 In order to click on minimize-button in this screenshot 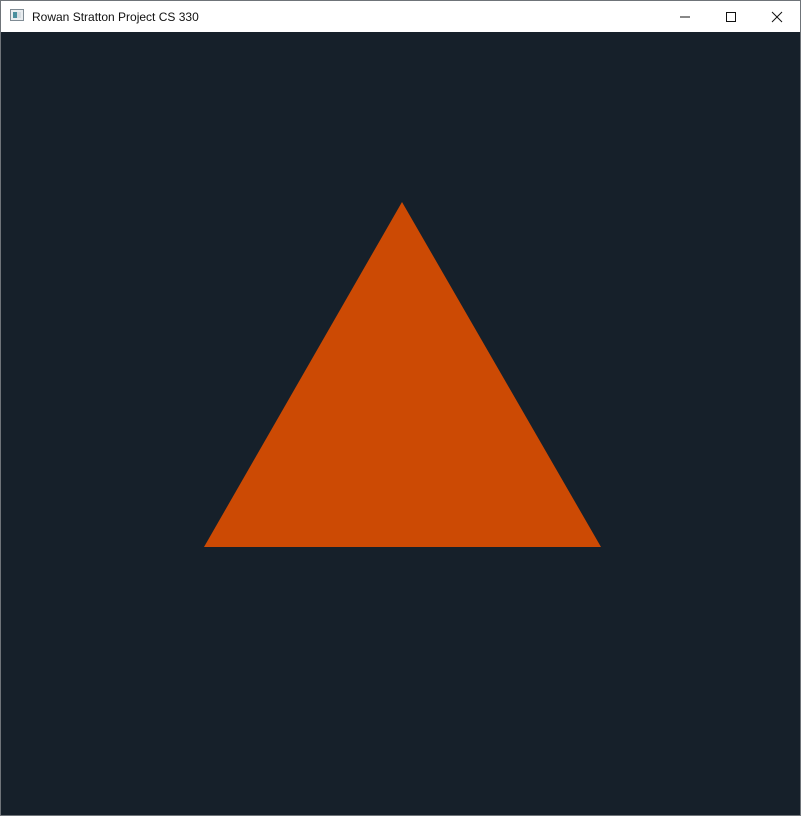, I will do `click(685, 16)`.